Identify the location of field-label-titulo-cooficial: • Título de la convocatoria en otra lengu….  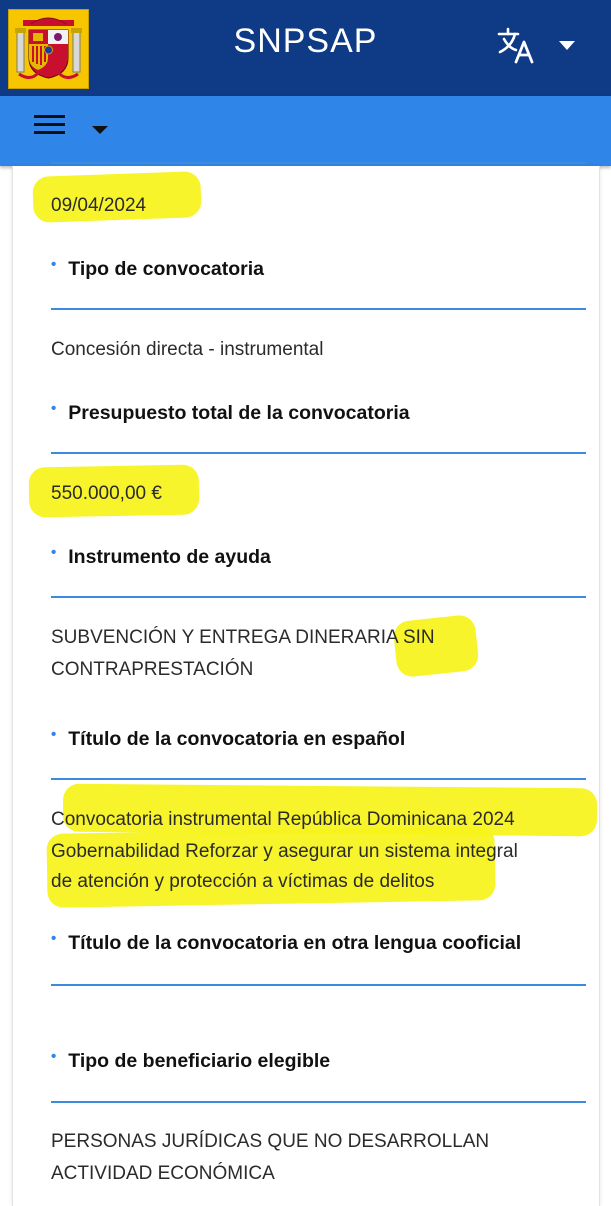
(286, 942).